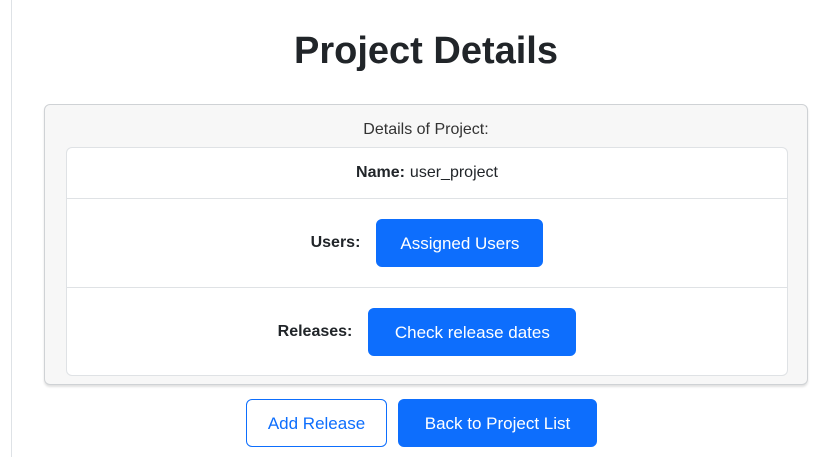  I want to click on list-item-name: Name: user_project, so click(427, 173).